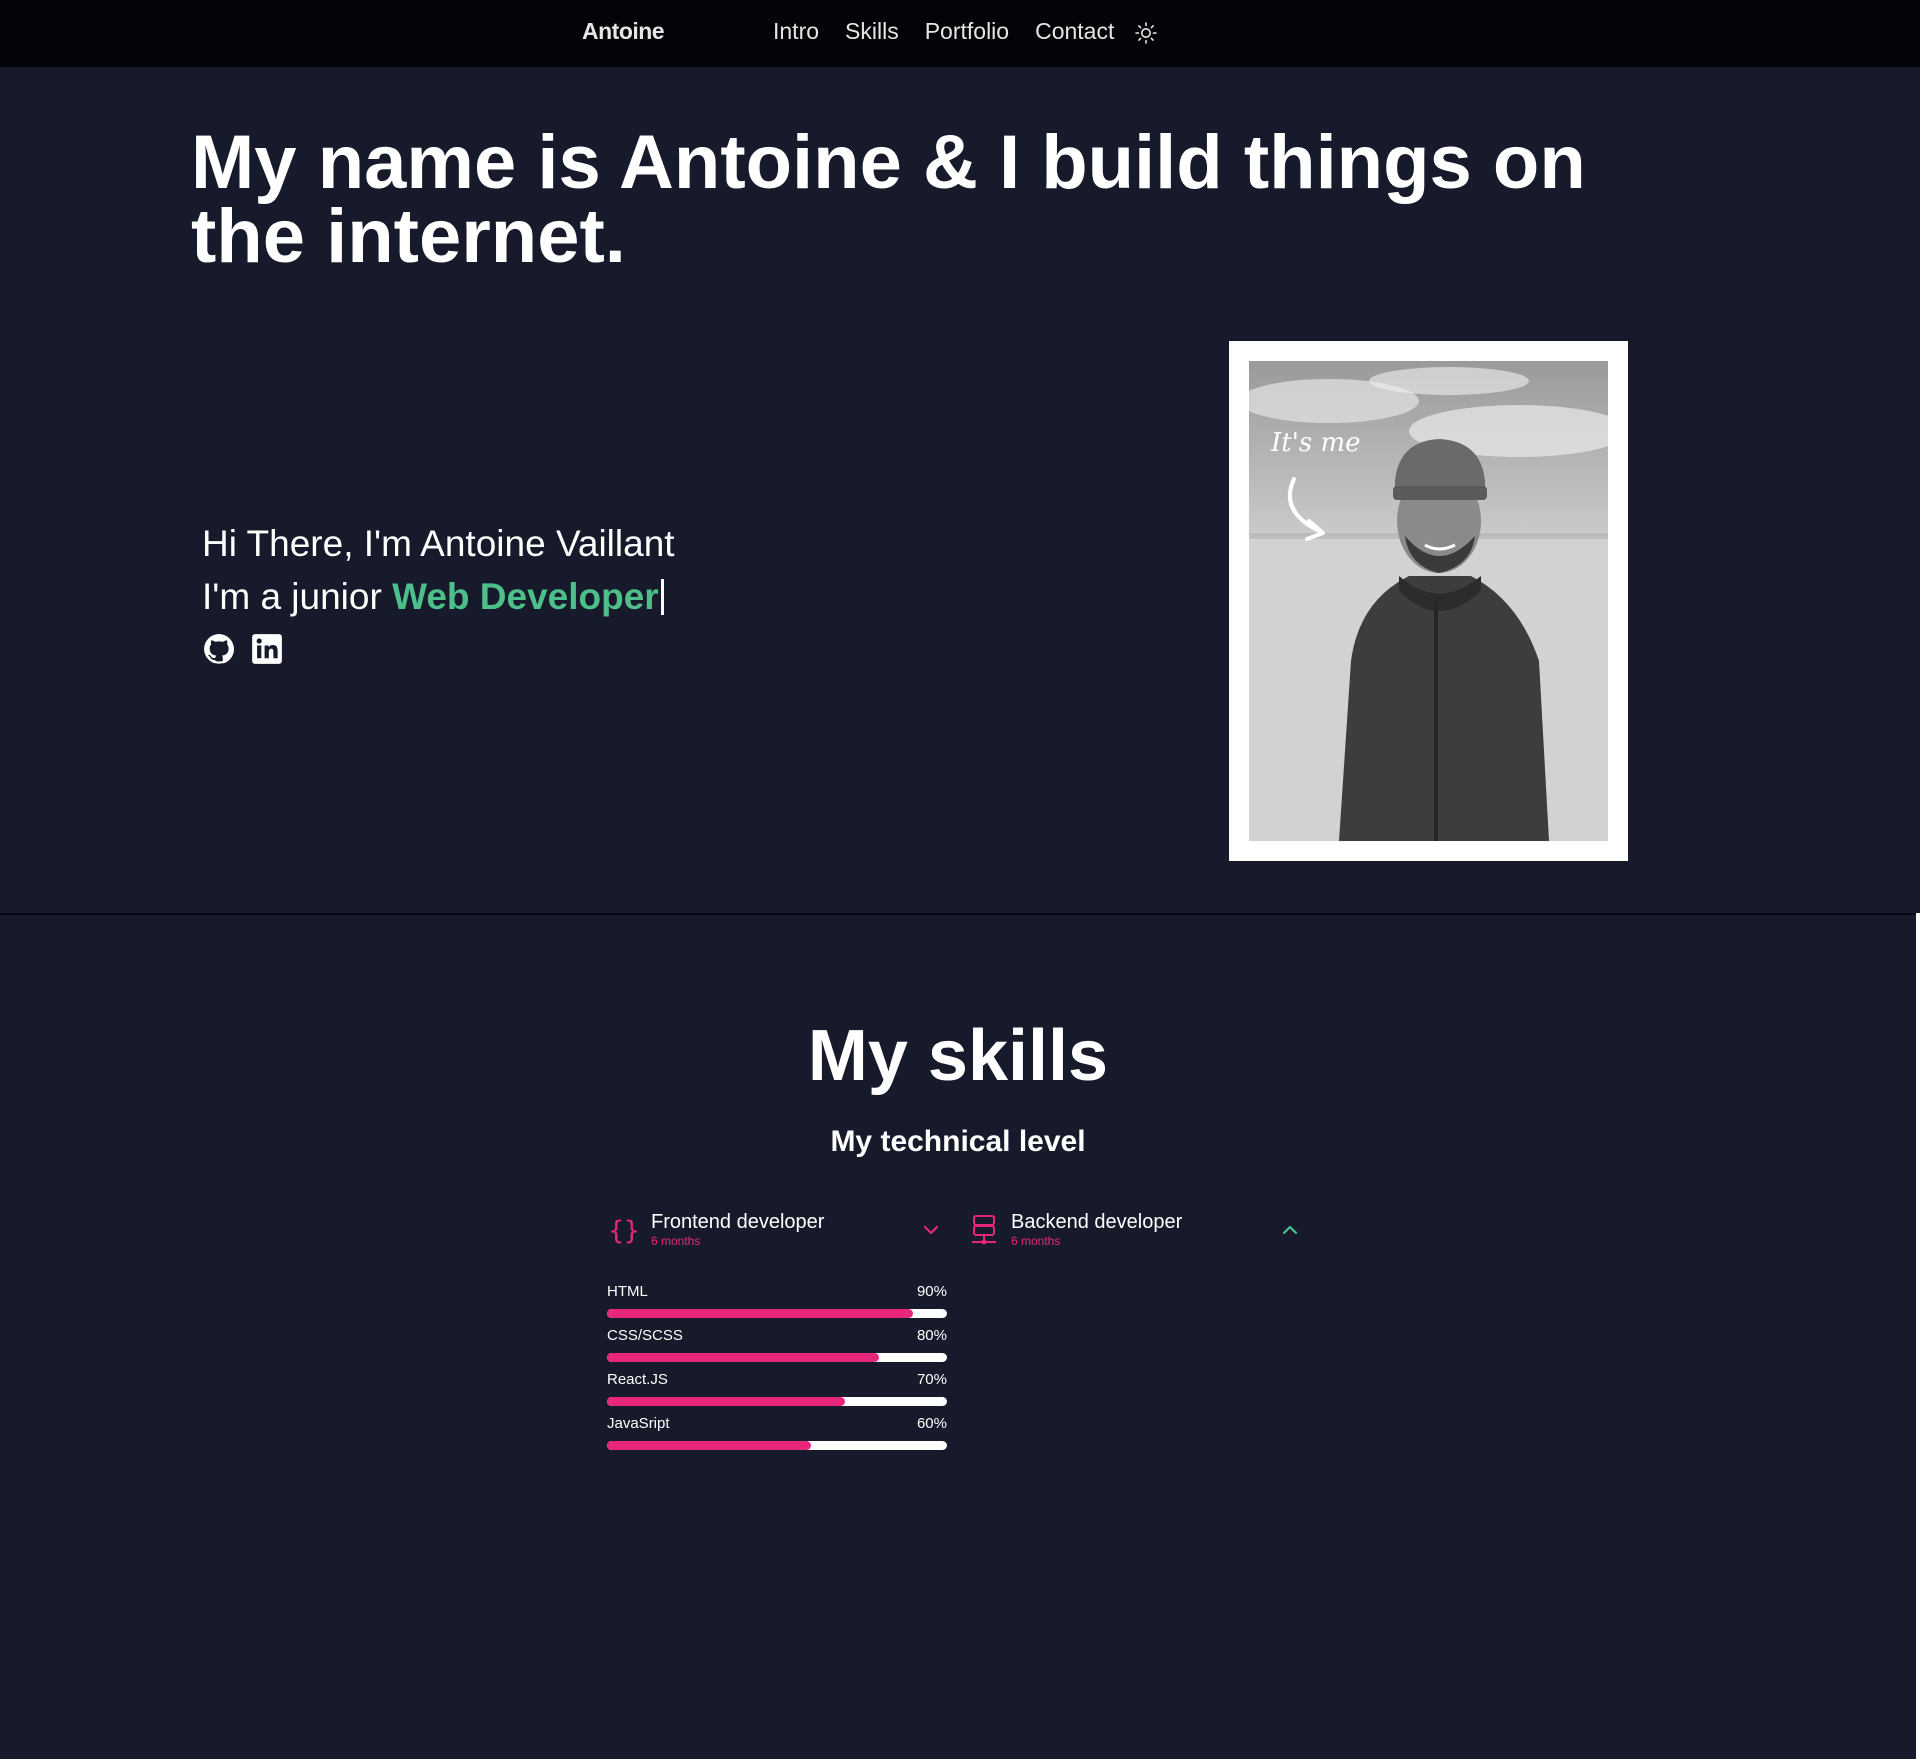 The height and width of the screenshot is (1759, 1920). Describe the element at coordinates (960, 914) in the screenshot. I see `section-divider` at that location.